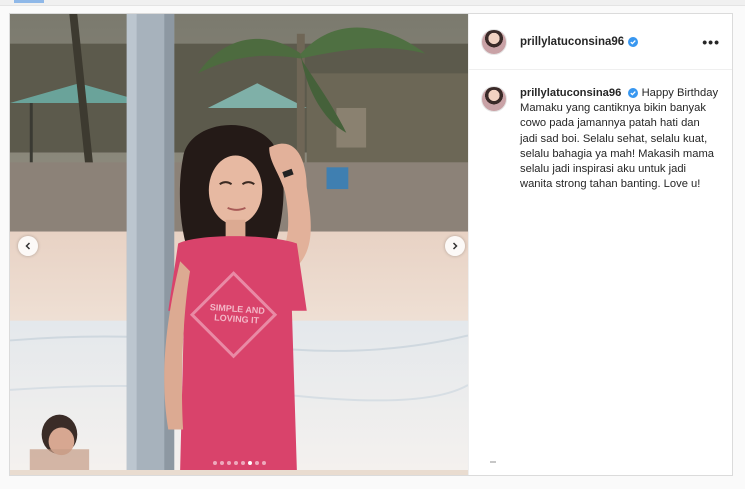  What do you see at coordinates (494, 41) in the screenshot?
I see `avatar` at bounding box center [494, 41].